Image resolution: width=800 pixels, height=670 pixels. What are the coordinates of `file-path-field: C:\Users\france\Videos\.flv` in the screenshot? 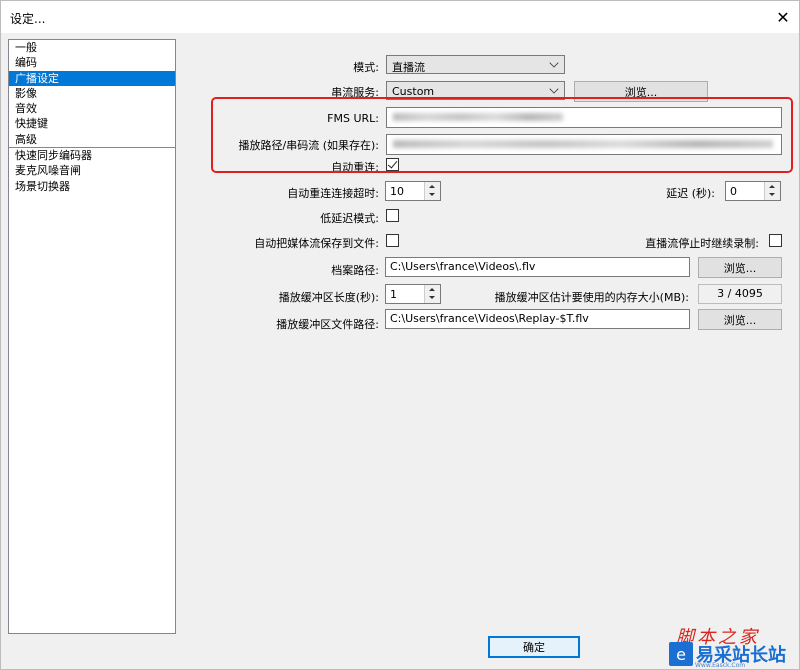 It's located at (537, 267).